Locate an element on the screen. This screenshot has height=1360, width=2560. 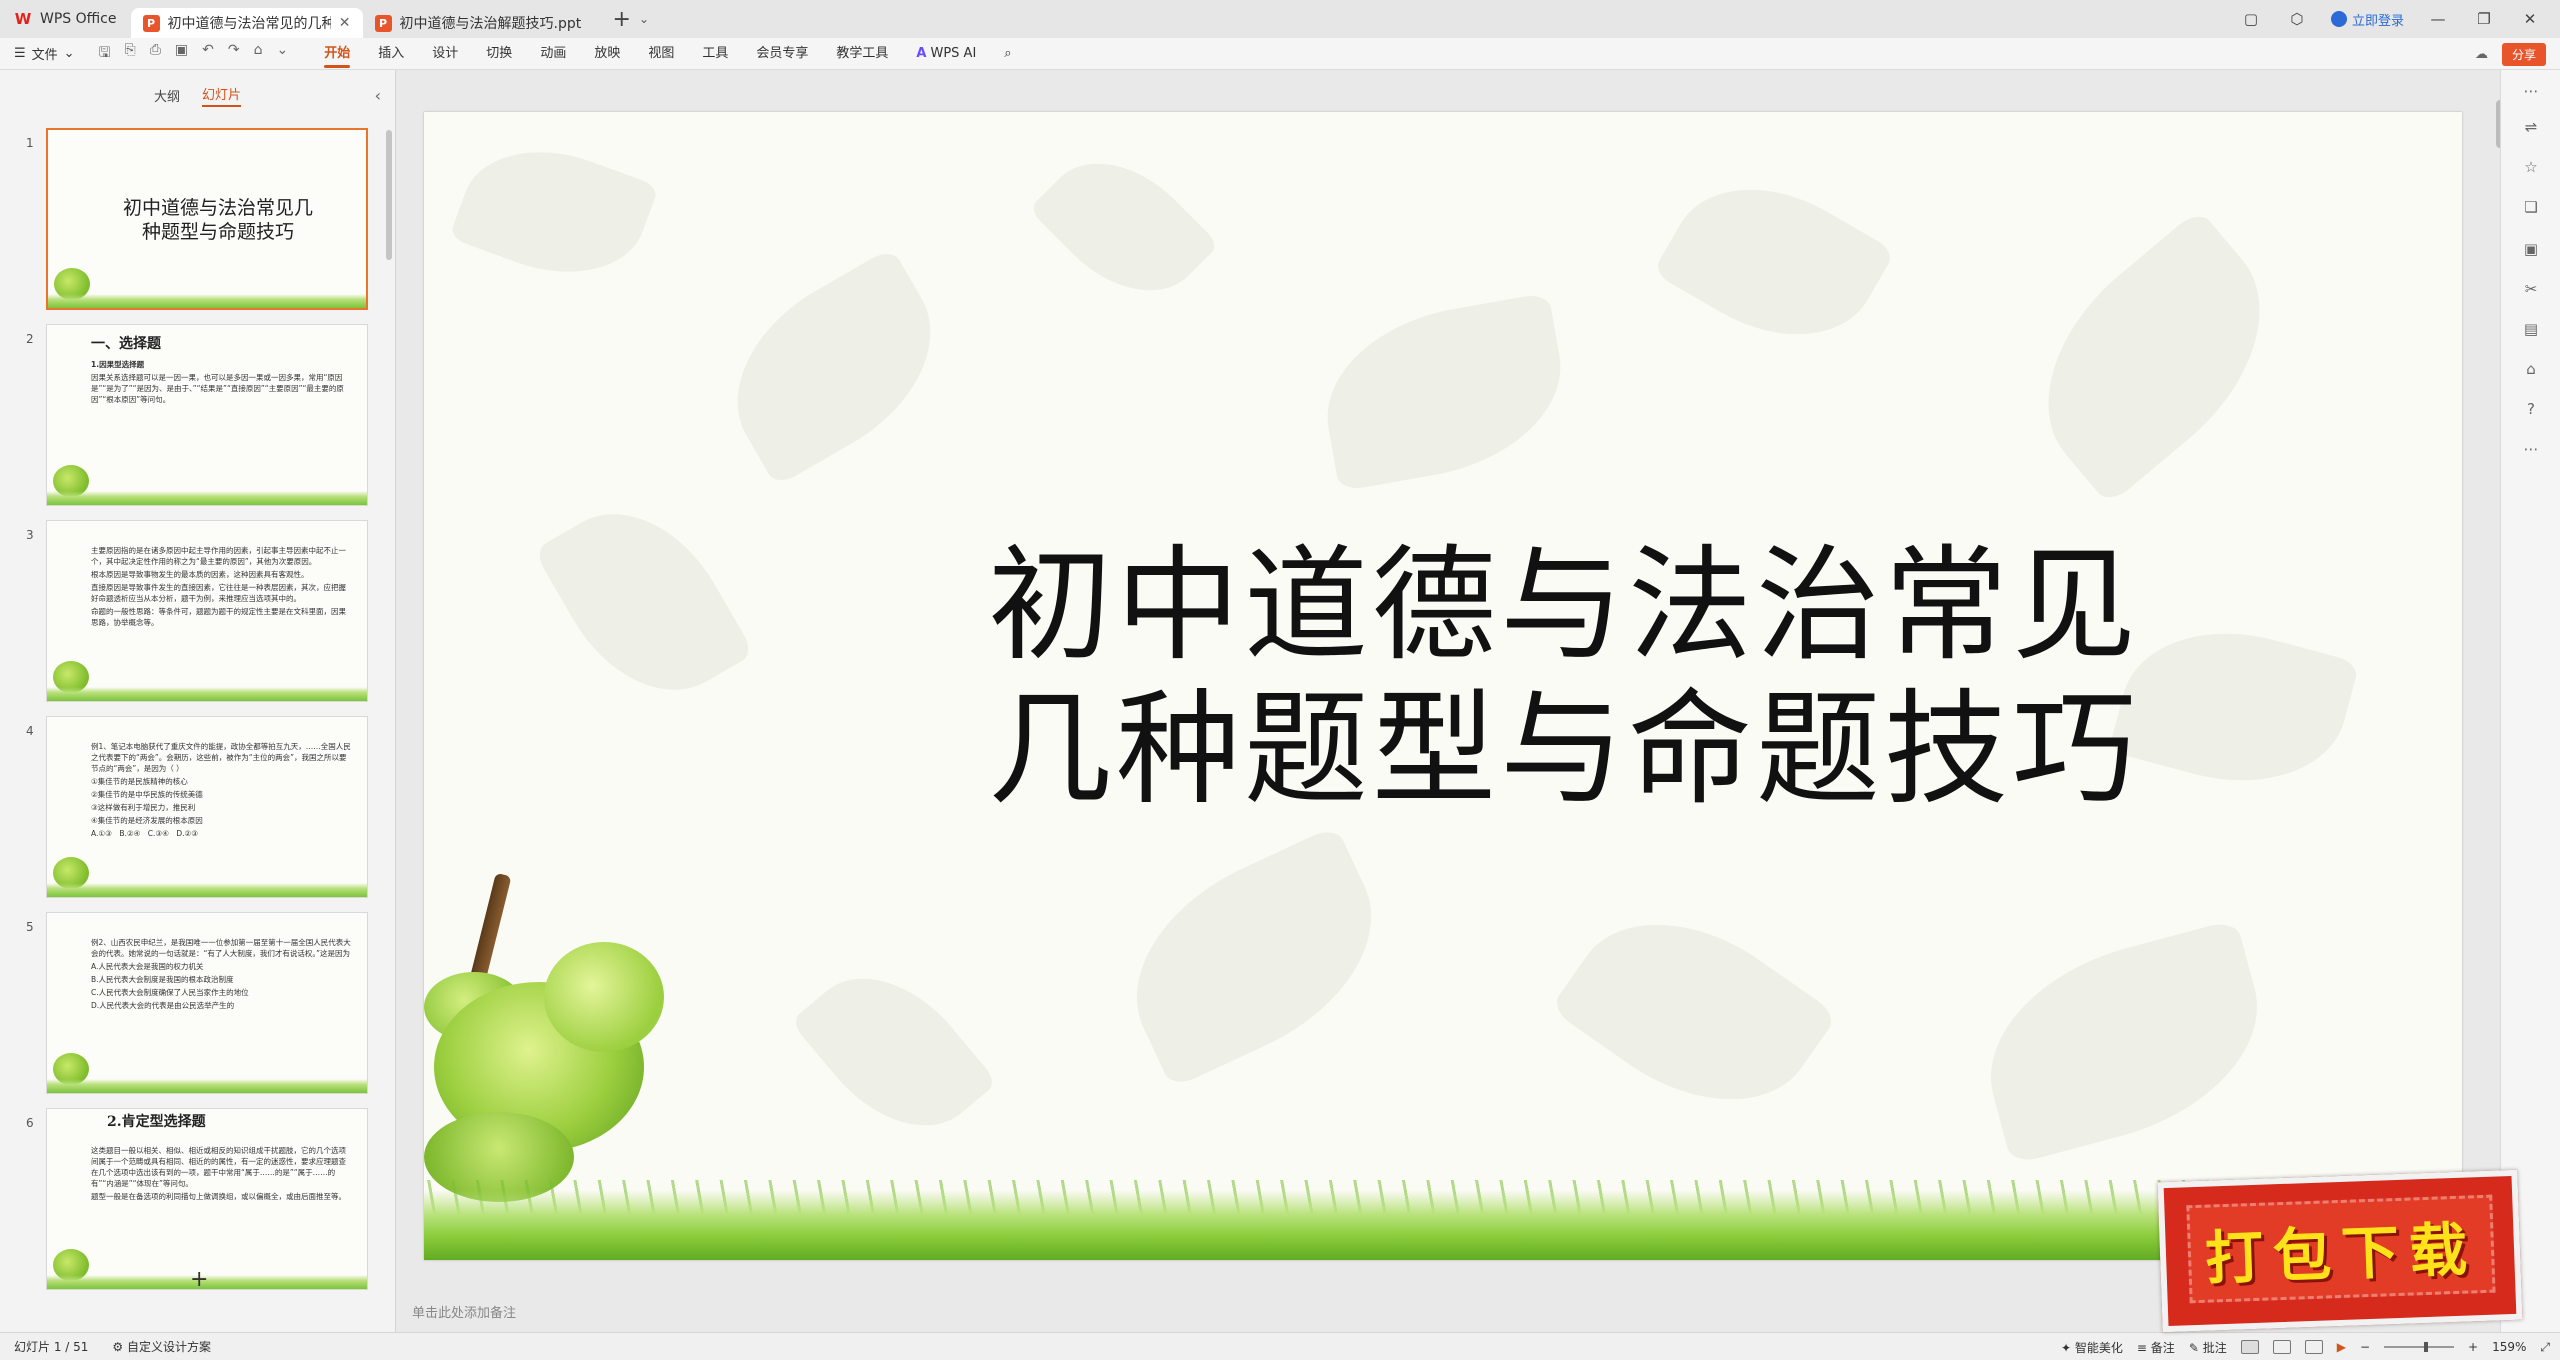
preview-icon: ▣ is located at coordinates (181, 54).